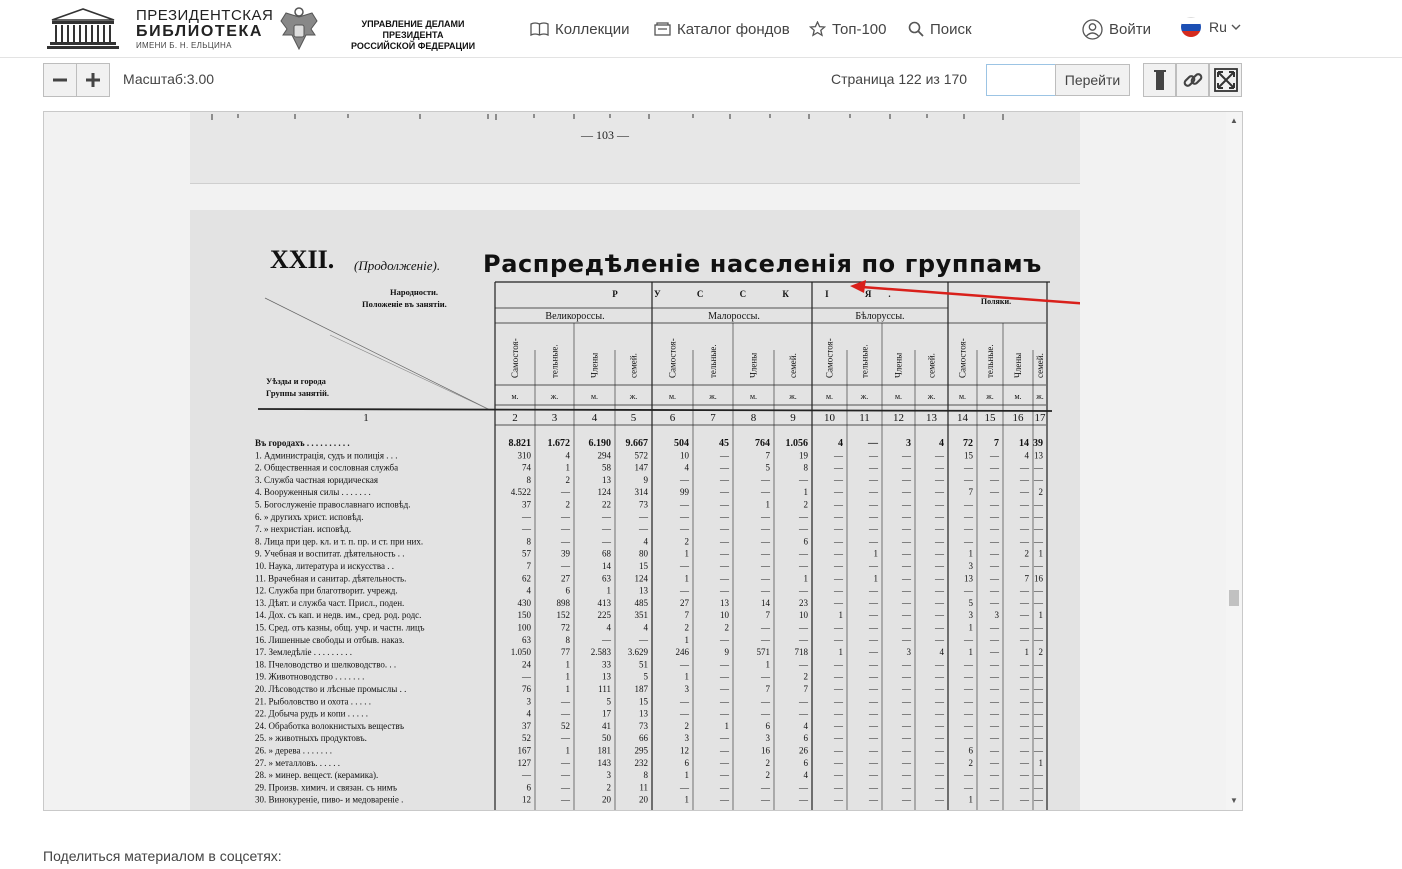 The height and width of the screenshot is (869, 1402). Describe the element at coordinates (642, 615) in the screenshot. I see `row-cell: 351` at that location.